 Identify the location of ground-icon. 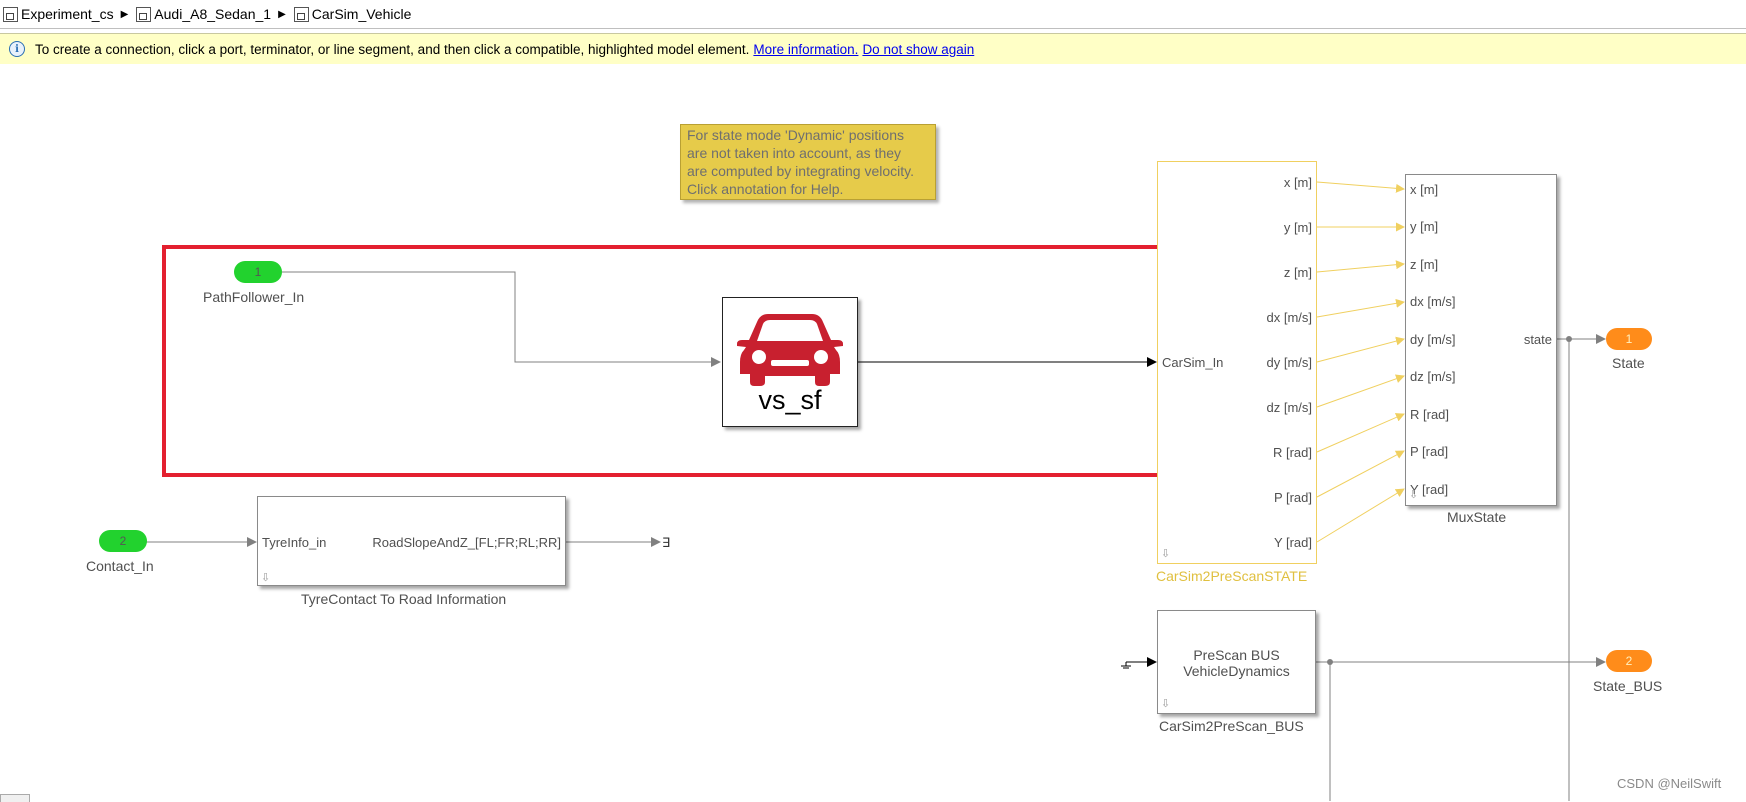
(1126, 665).